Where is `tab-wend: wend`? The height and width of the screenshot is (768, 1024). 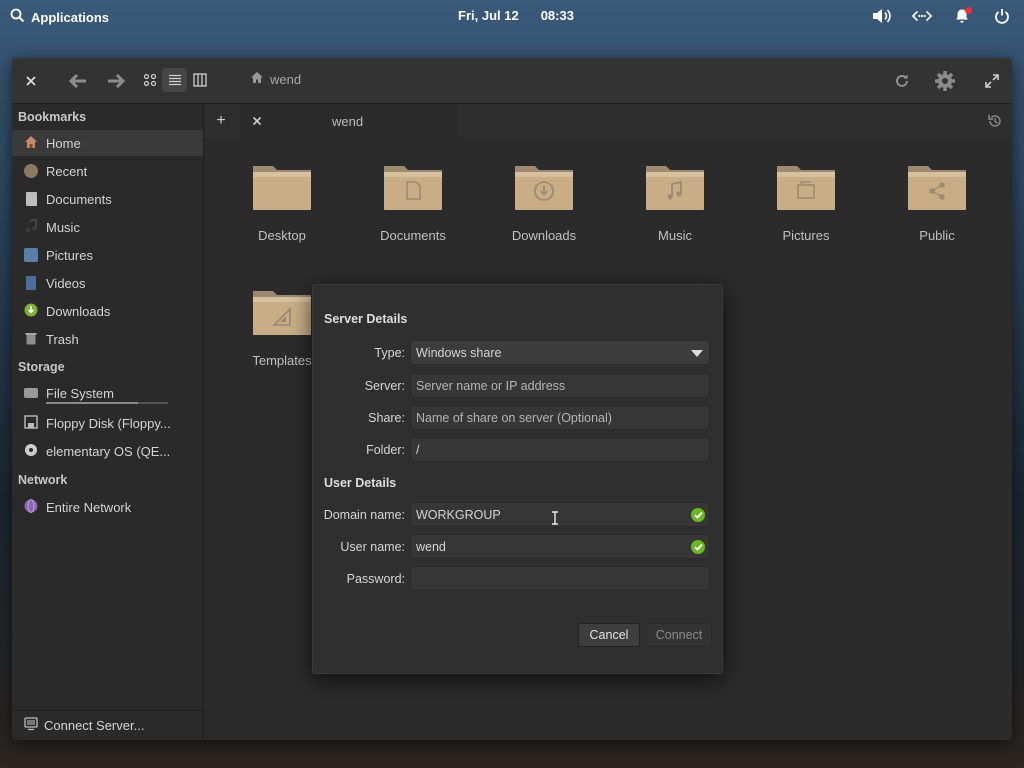
tab-wend: wend is located at coordinates (349, 121).